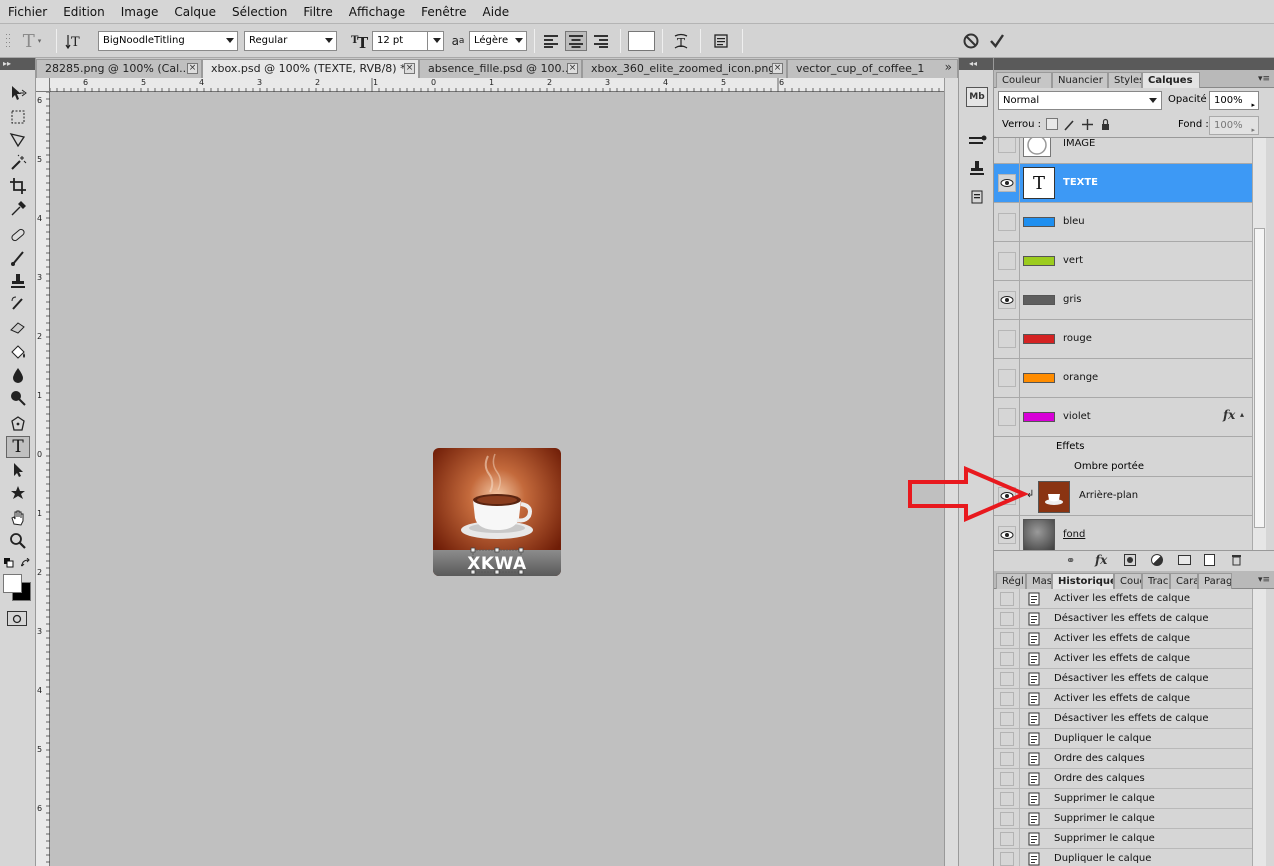 The image size is (1274, 866). What do you see at coordinates (377, 12) in the screenshot?
I see `menu-item-6: Affichage` at bounding box center [377, 12].